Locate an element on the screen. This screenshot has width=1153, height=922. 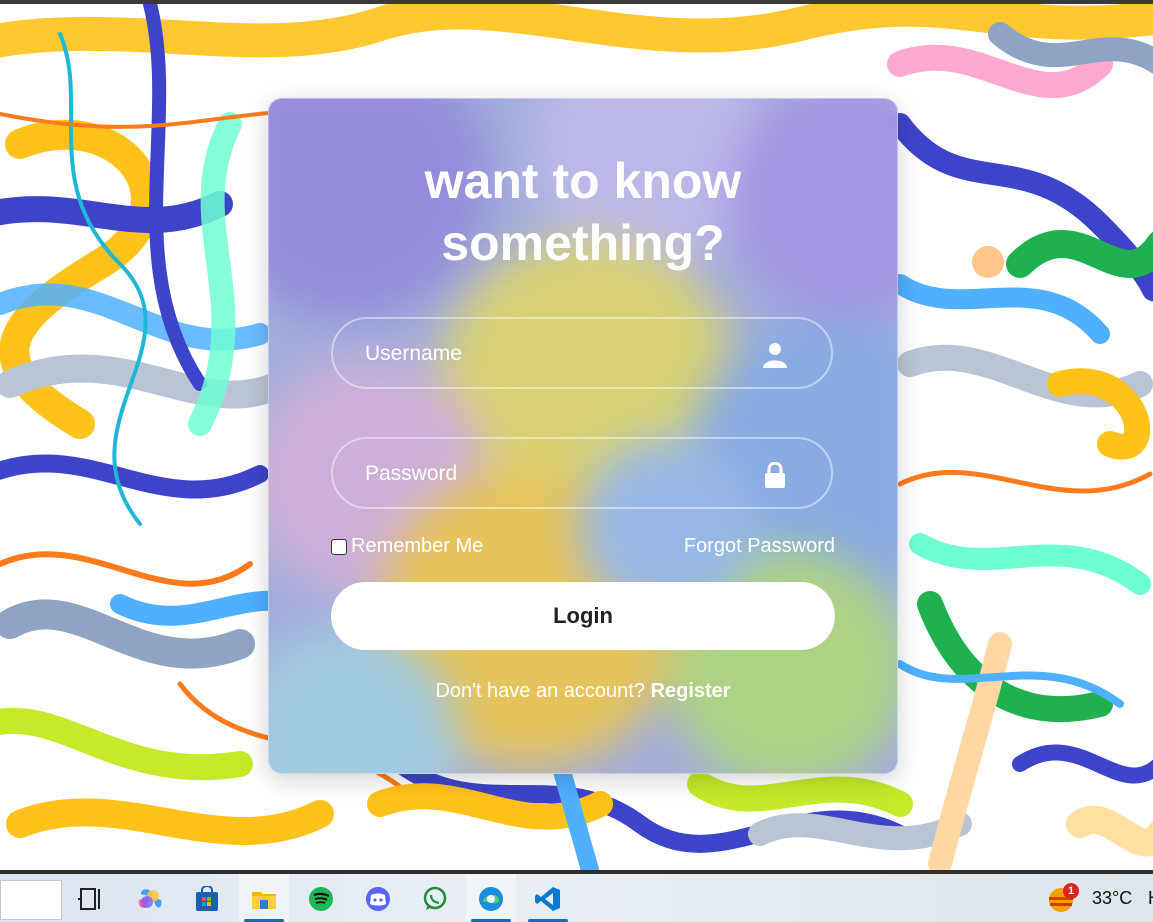
microsoft-store-icon is located at coordinates (207, 899).